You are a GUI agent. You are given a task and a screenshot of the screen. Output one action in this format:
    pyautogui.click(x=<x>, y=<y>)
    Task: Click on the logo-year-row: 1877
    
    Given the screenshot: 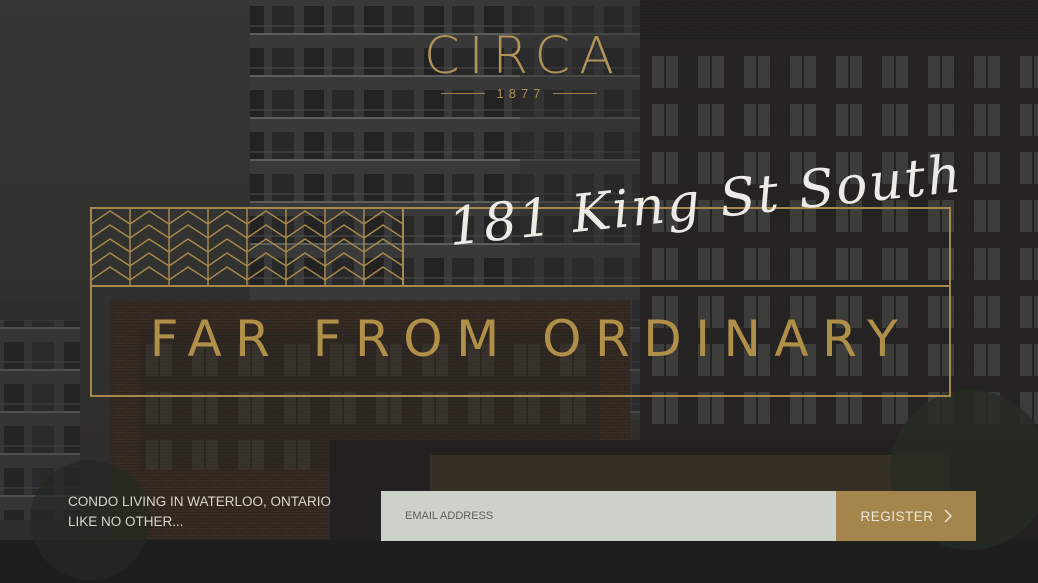 What is the action you would take?
    pyautogui.click(x=519, y=93)
    